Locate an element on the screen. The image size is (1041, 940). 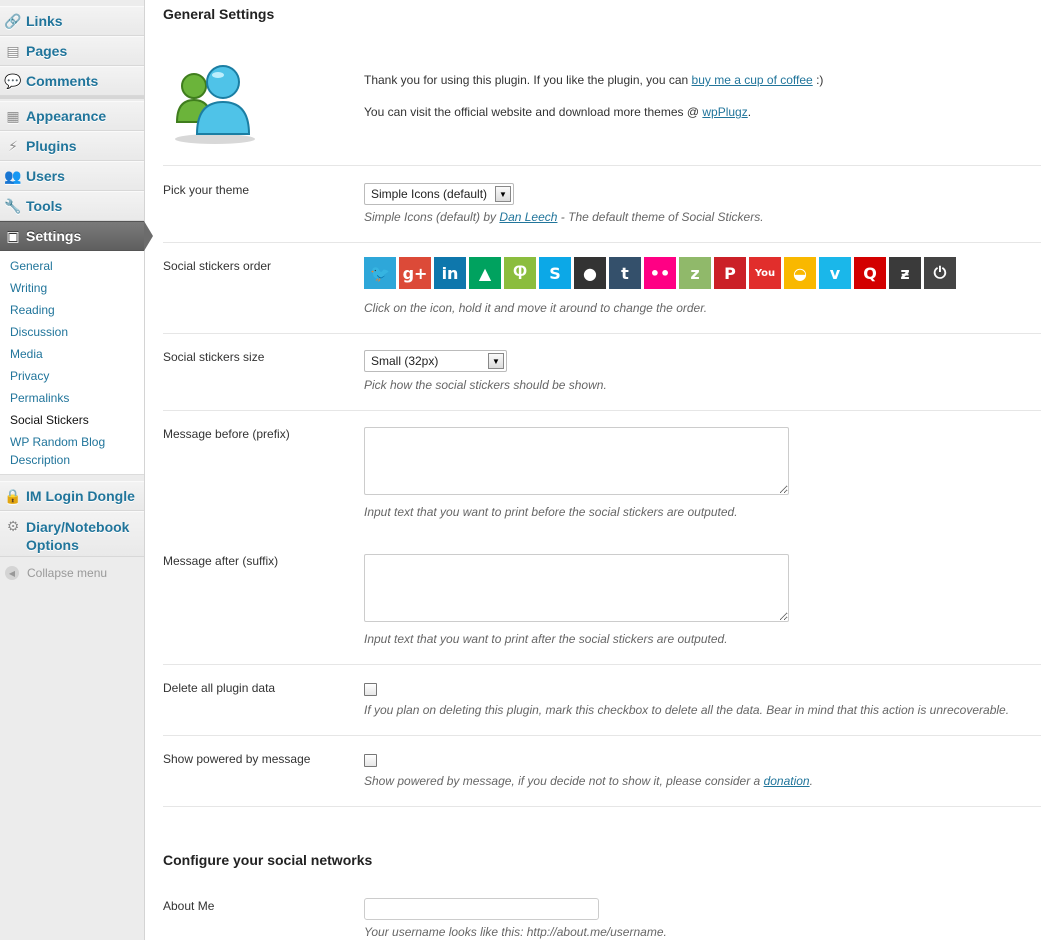
submenu-item-social-stickers: Social Stickers is located at coordinates (49, 420).